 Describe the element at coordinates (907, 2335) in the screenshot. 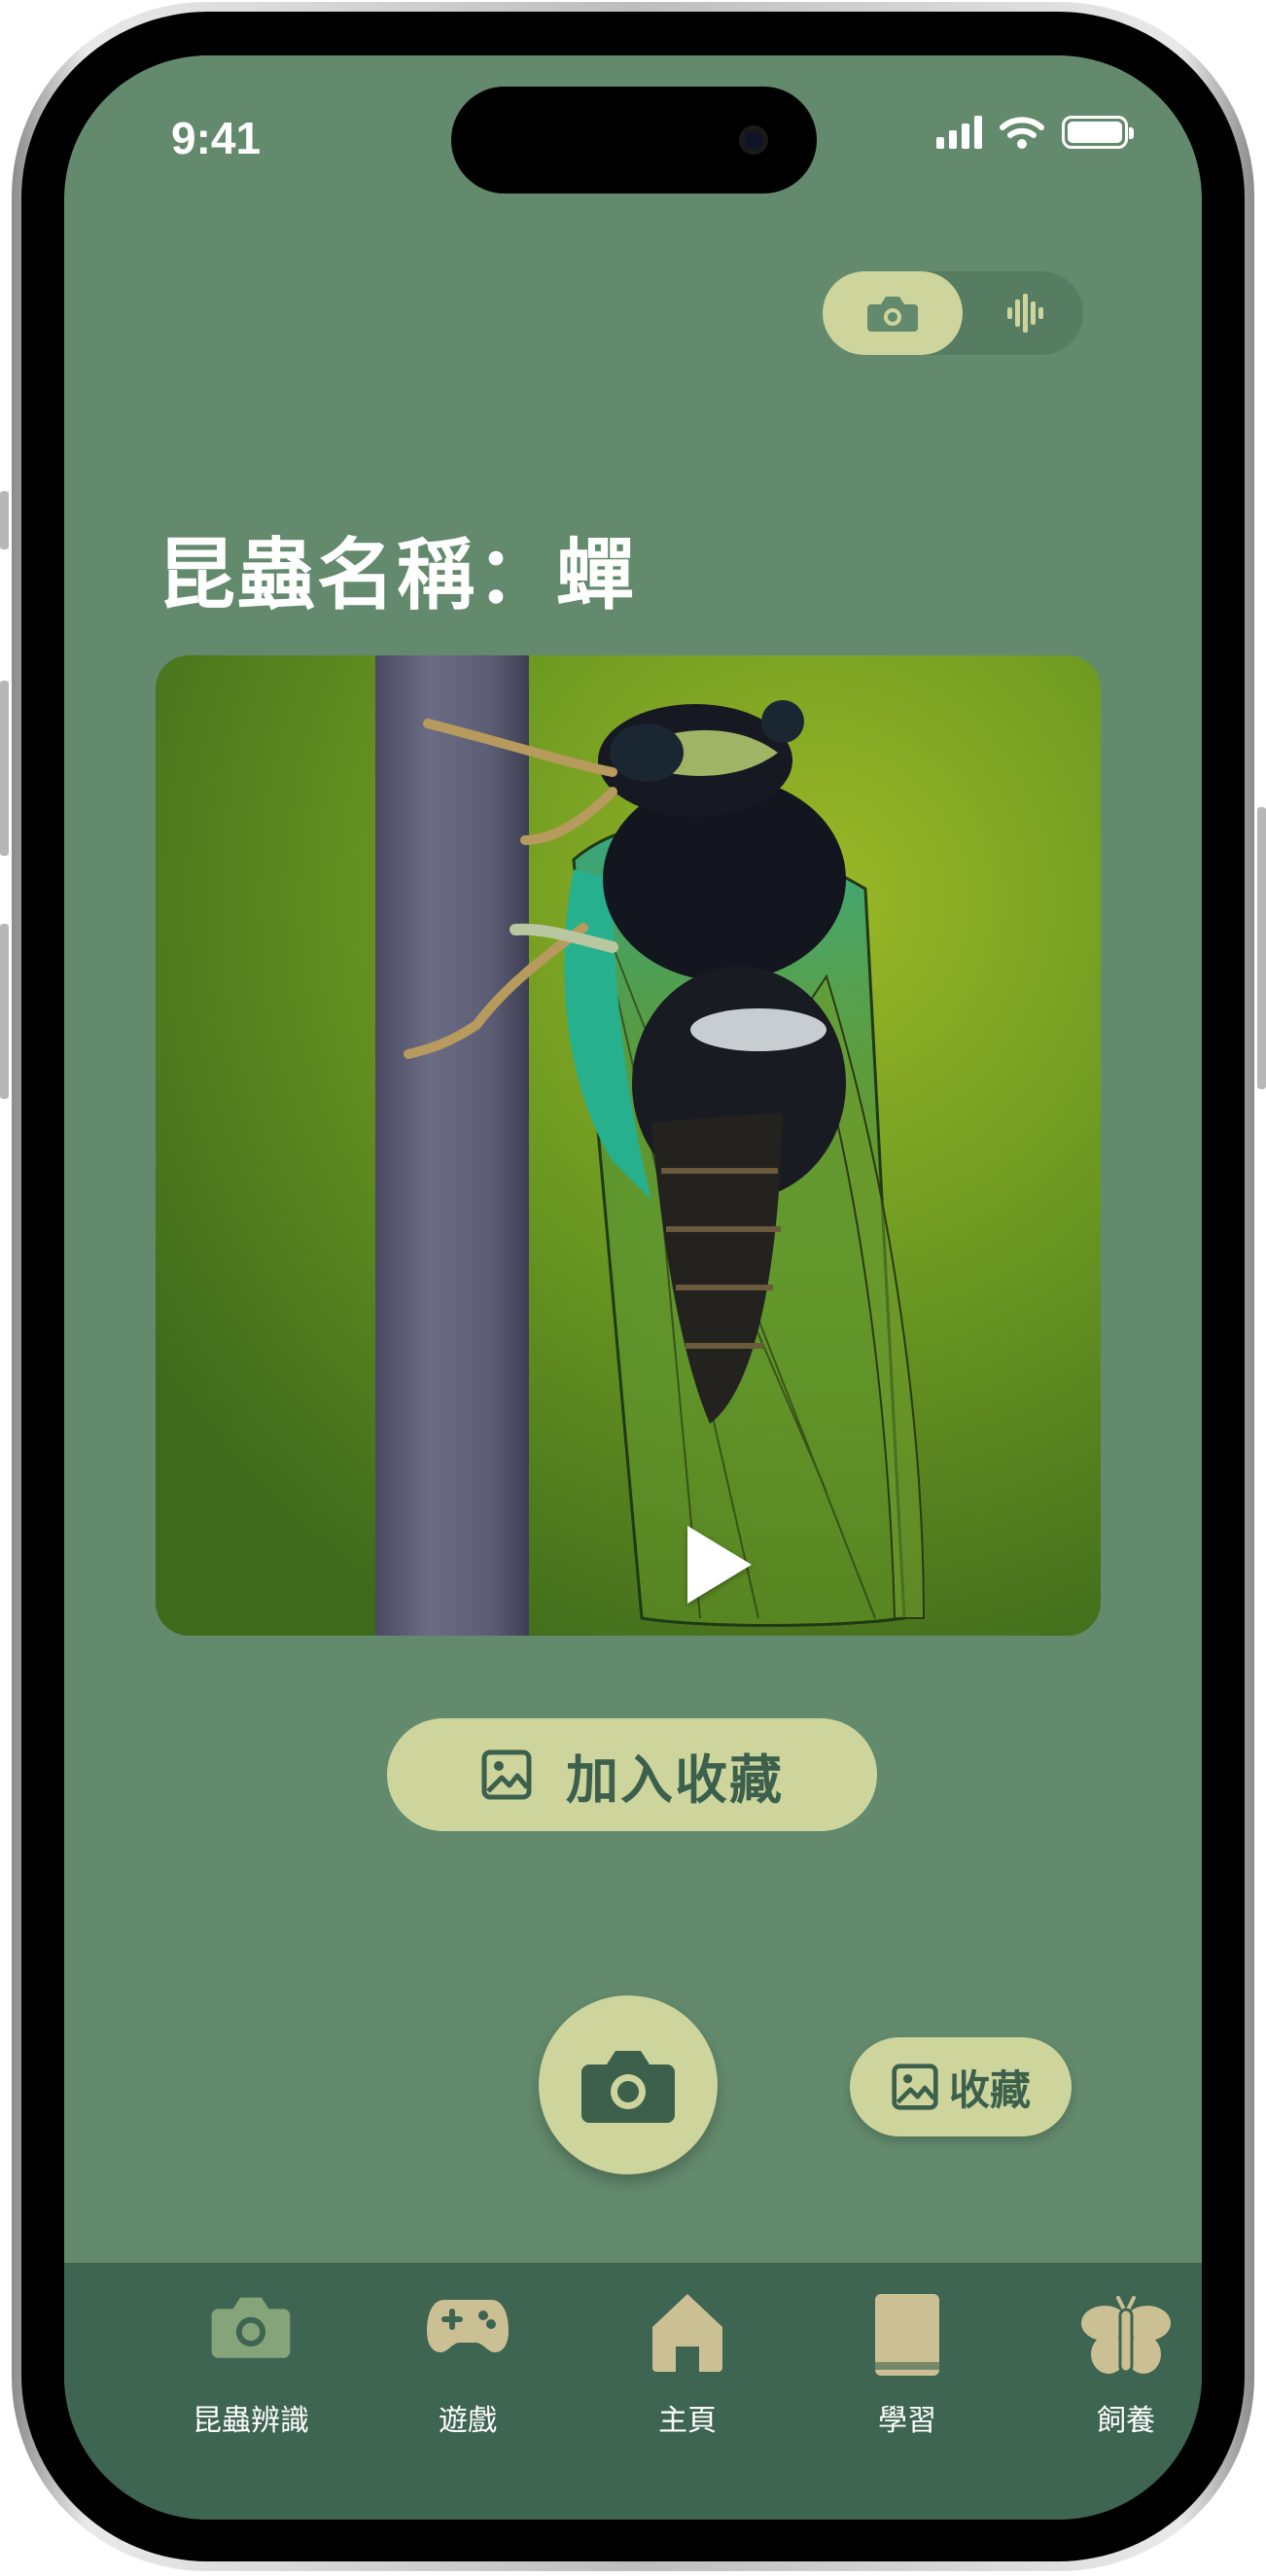

I see `book-icon` at that location.